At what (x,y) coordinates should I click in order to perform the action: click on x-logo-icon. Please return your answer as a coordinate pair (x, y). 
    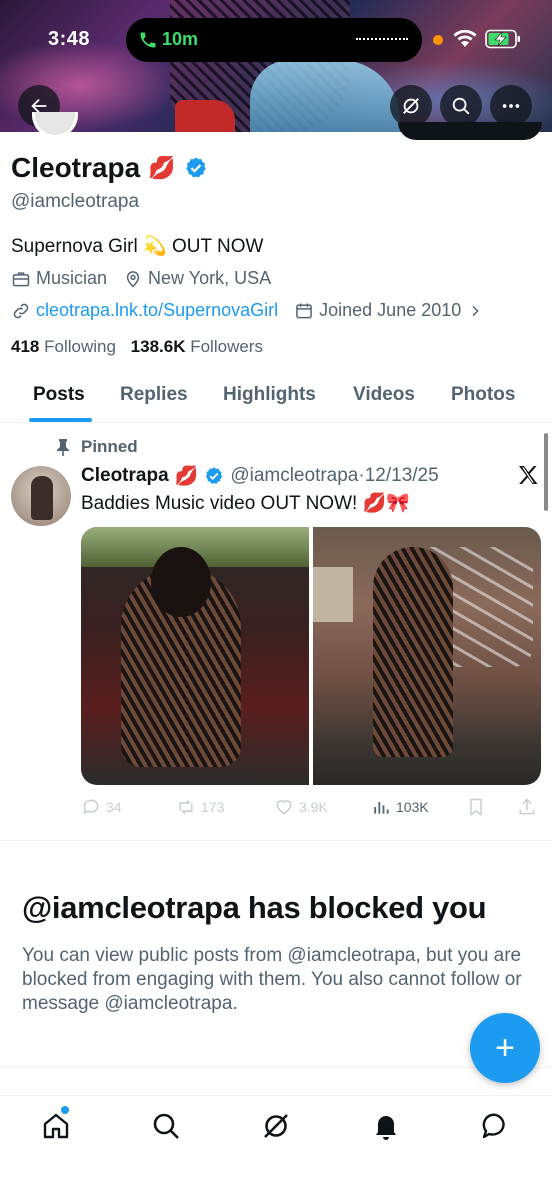
    Looking at the image, I should click on (528, 475).